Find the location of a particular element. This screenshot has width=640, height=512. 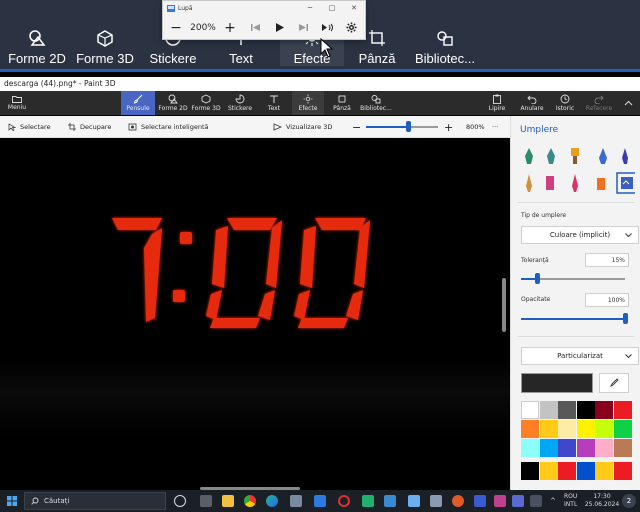

pixel-pen-tool is located at coordinates (625, 156).